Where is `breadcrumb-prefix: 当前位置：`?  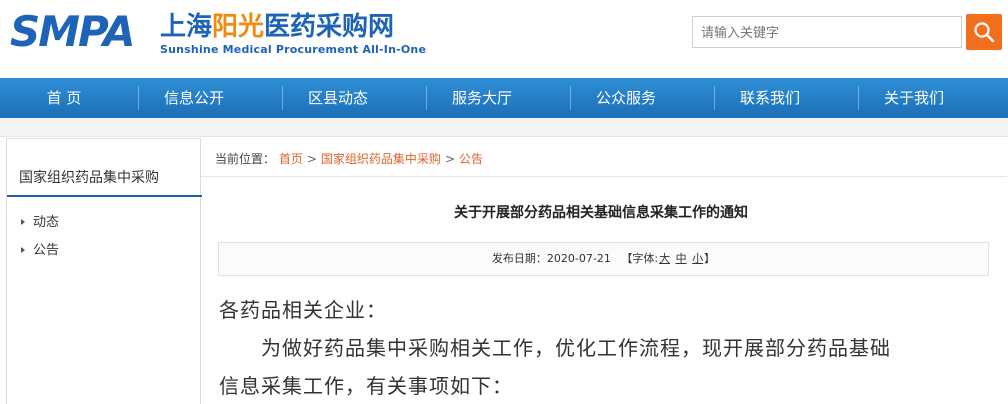 breadcrumb-prefix: 当前位置： is located at coordinates (245, 159).